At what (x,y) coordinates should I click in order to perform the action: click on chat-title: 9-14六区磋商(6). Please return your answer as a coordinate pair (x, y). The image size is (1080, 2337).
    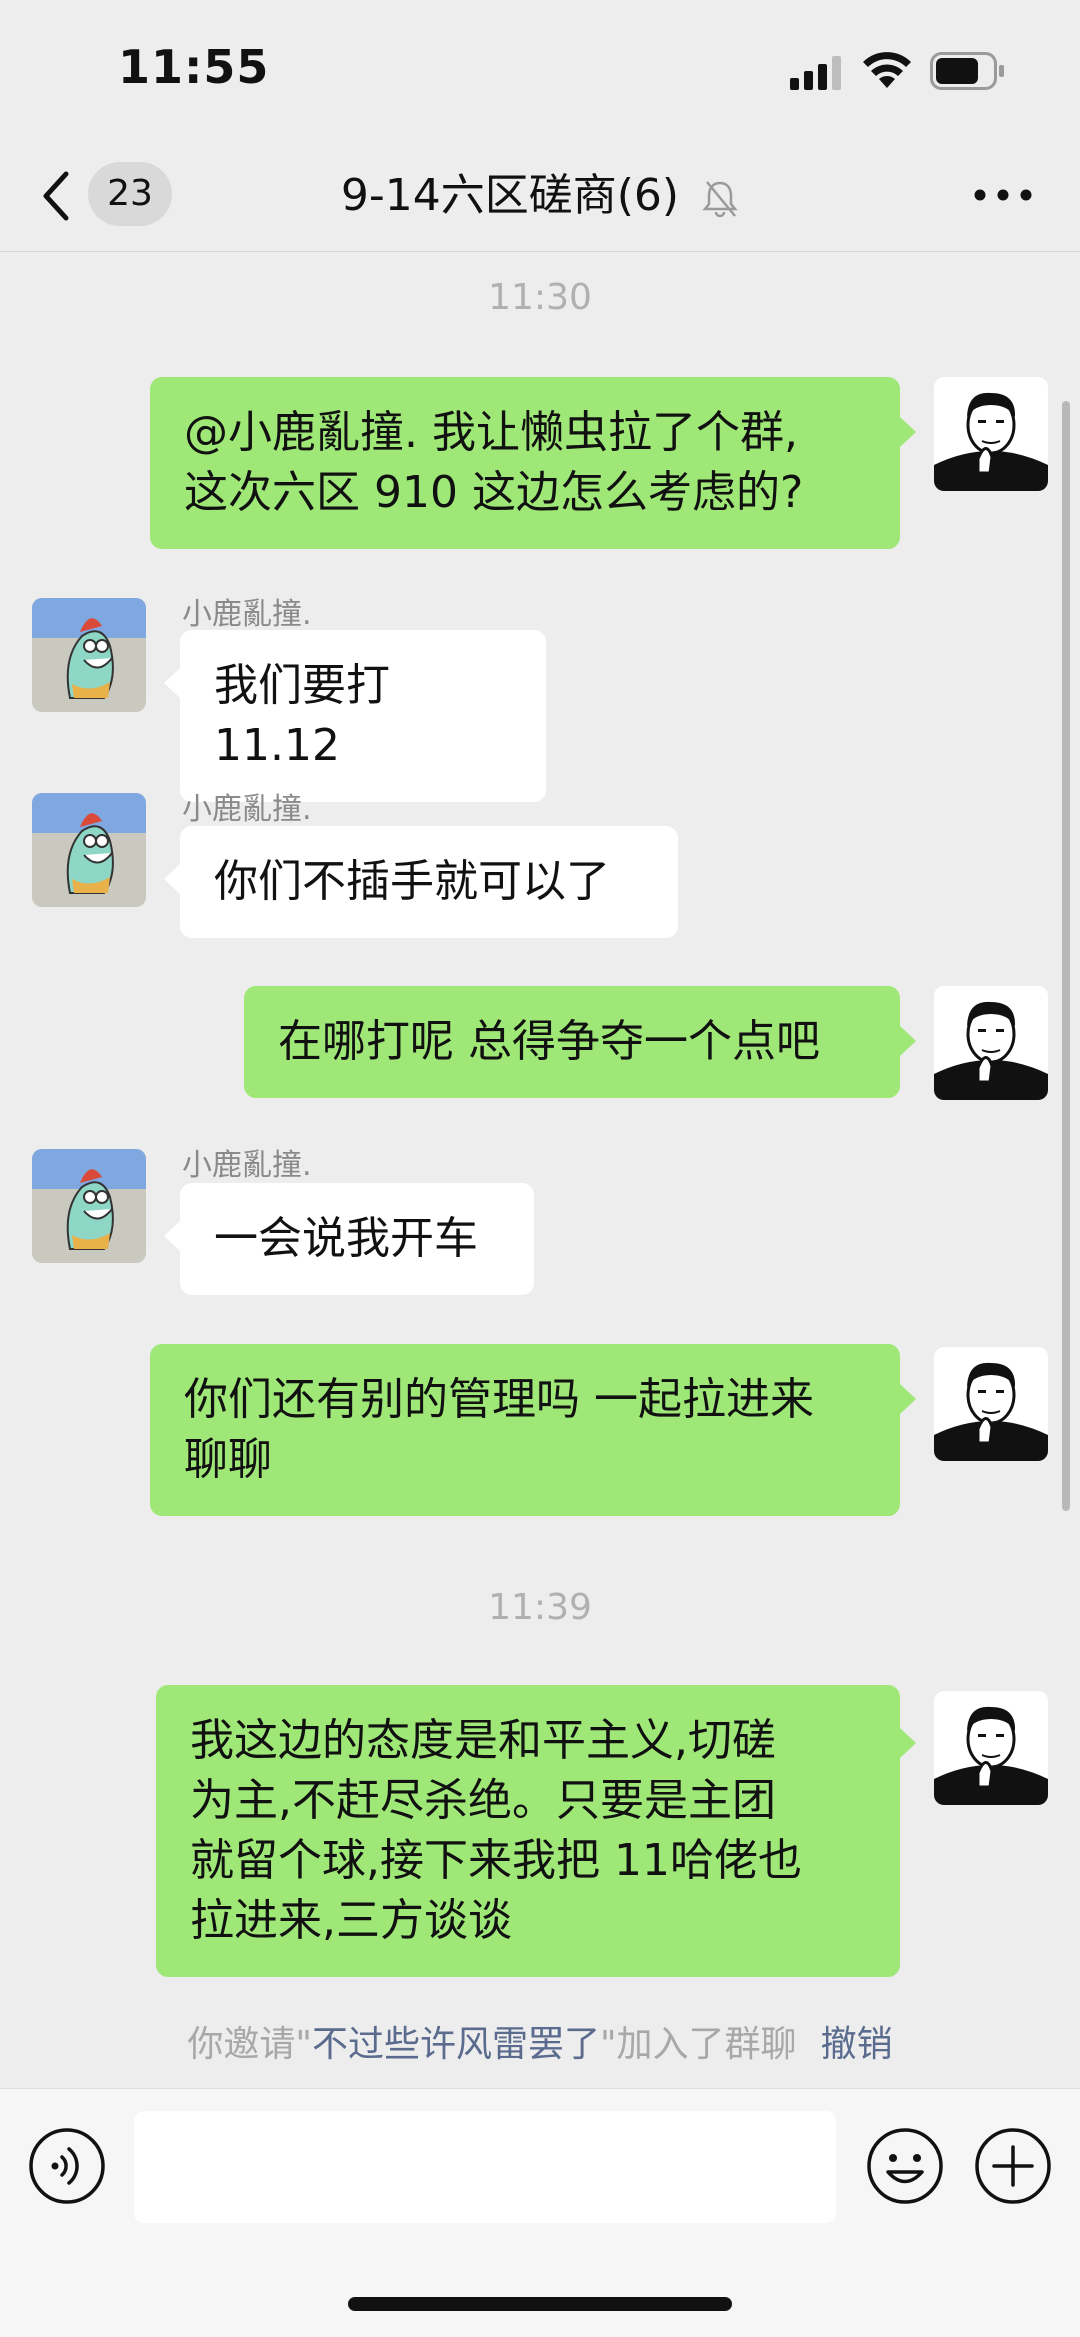
    Looking at the image, I should click on (540, 196).